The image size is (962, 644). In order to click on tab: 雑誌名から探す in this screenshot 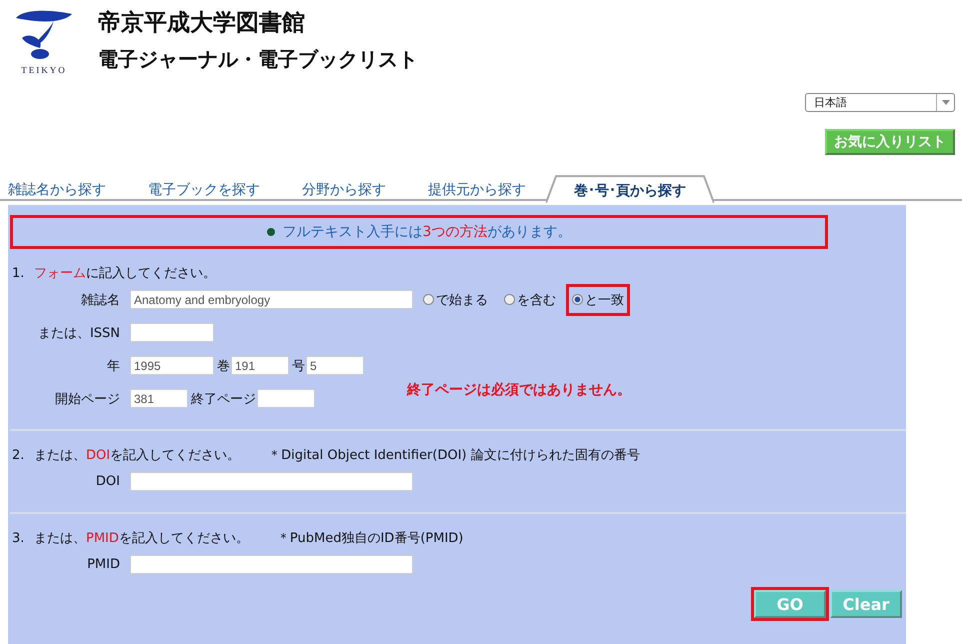, I will do `click(57, 188)`.